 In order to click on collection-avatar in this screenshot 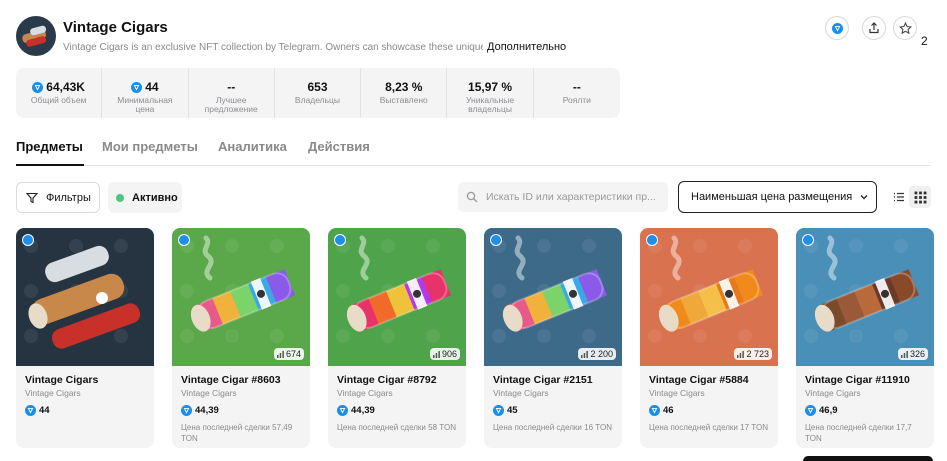, I will do `click(36, 36)`.